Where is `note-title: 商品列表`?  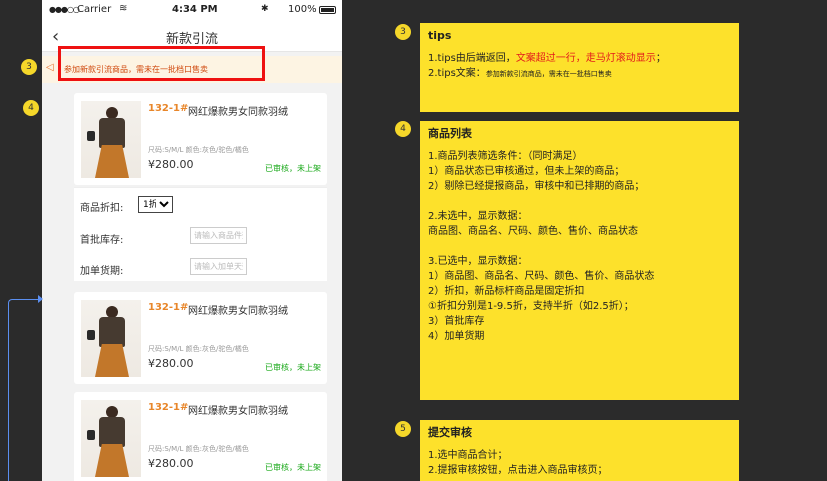
note-title: 商品列表 is located at coordinates (450, 133).